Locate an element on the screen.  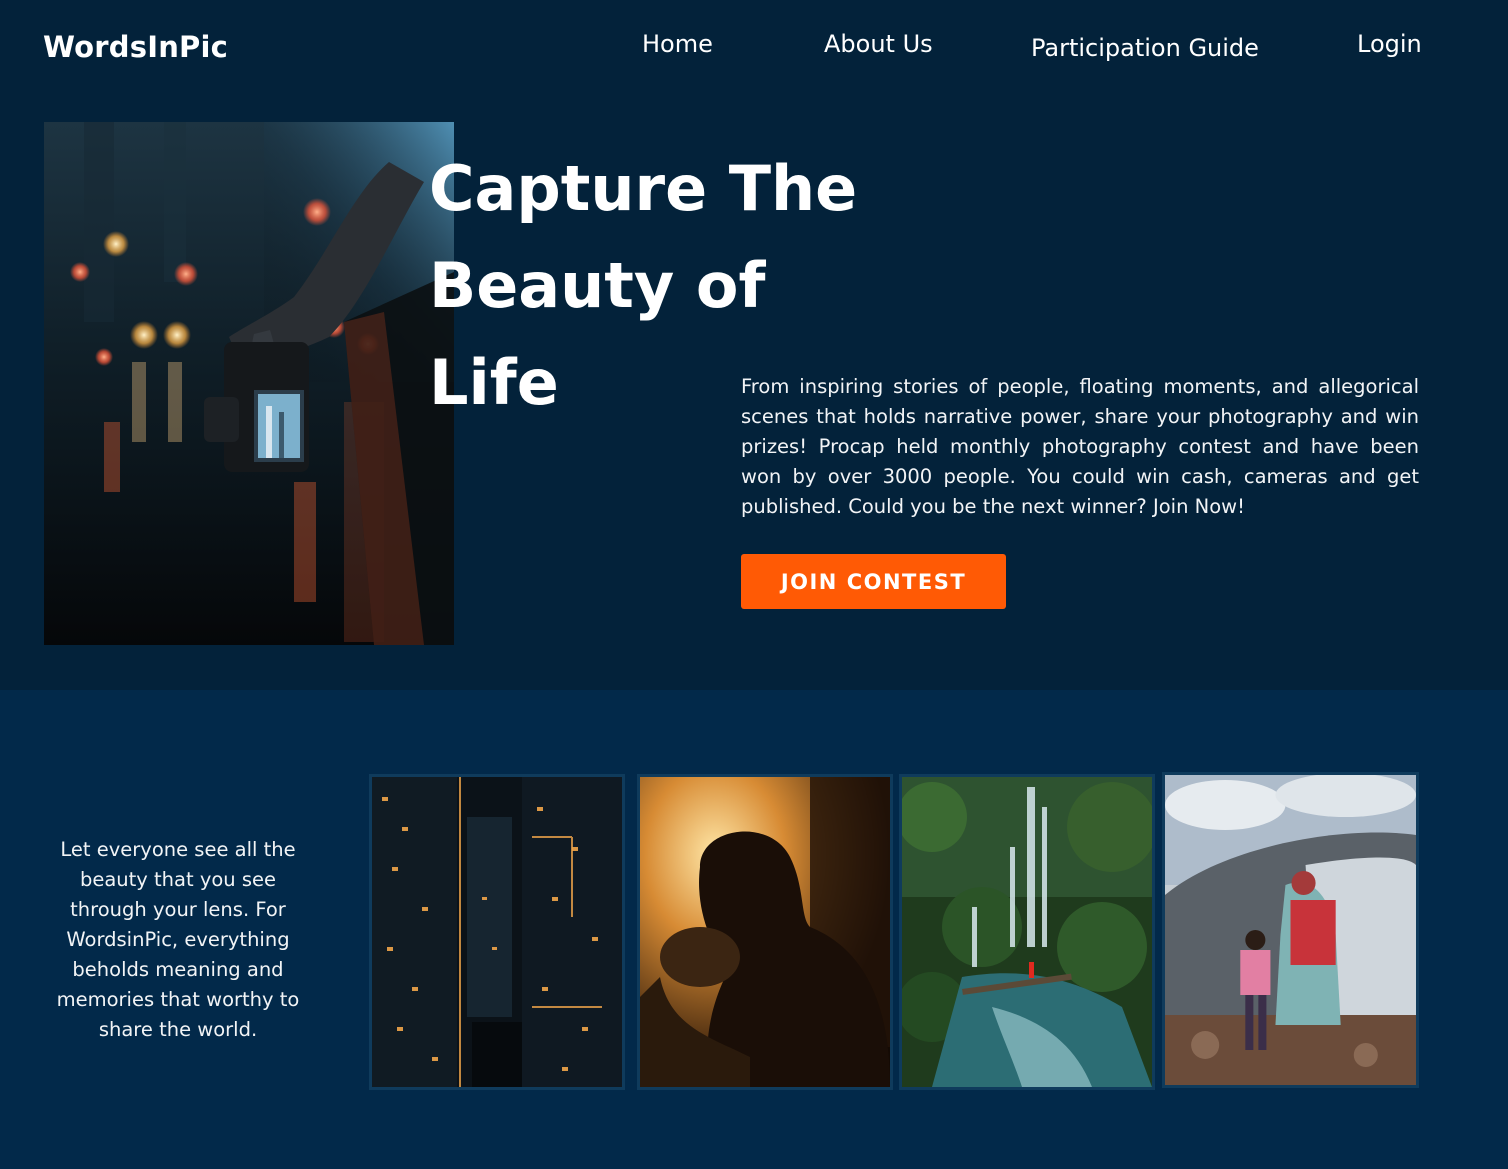
hero-title-line-1: Capture The is located at coordinates (643, 188).